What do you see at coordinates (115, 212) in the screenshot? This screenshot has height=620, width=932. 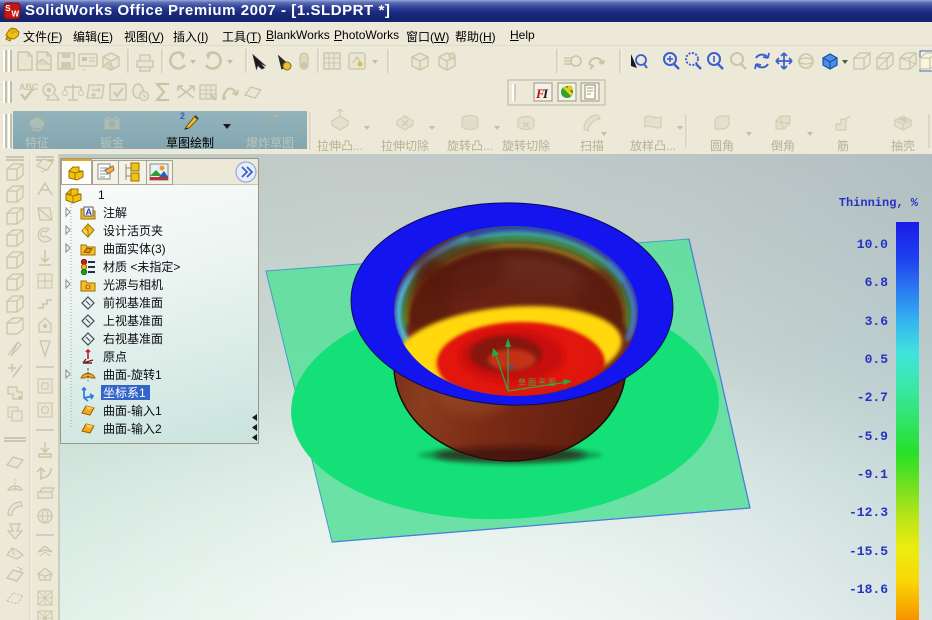 I see `svg-text: 注解` at bounding box center [115, 212].